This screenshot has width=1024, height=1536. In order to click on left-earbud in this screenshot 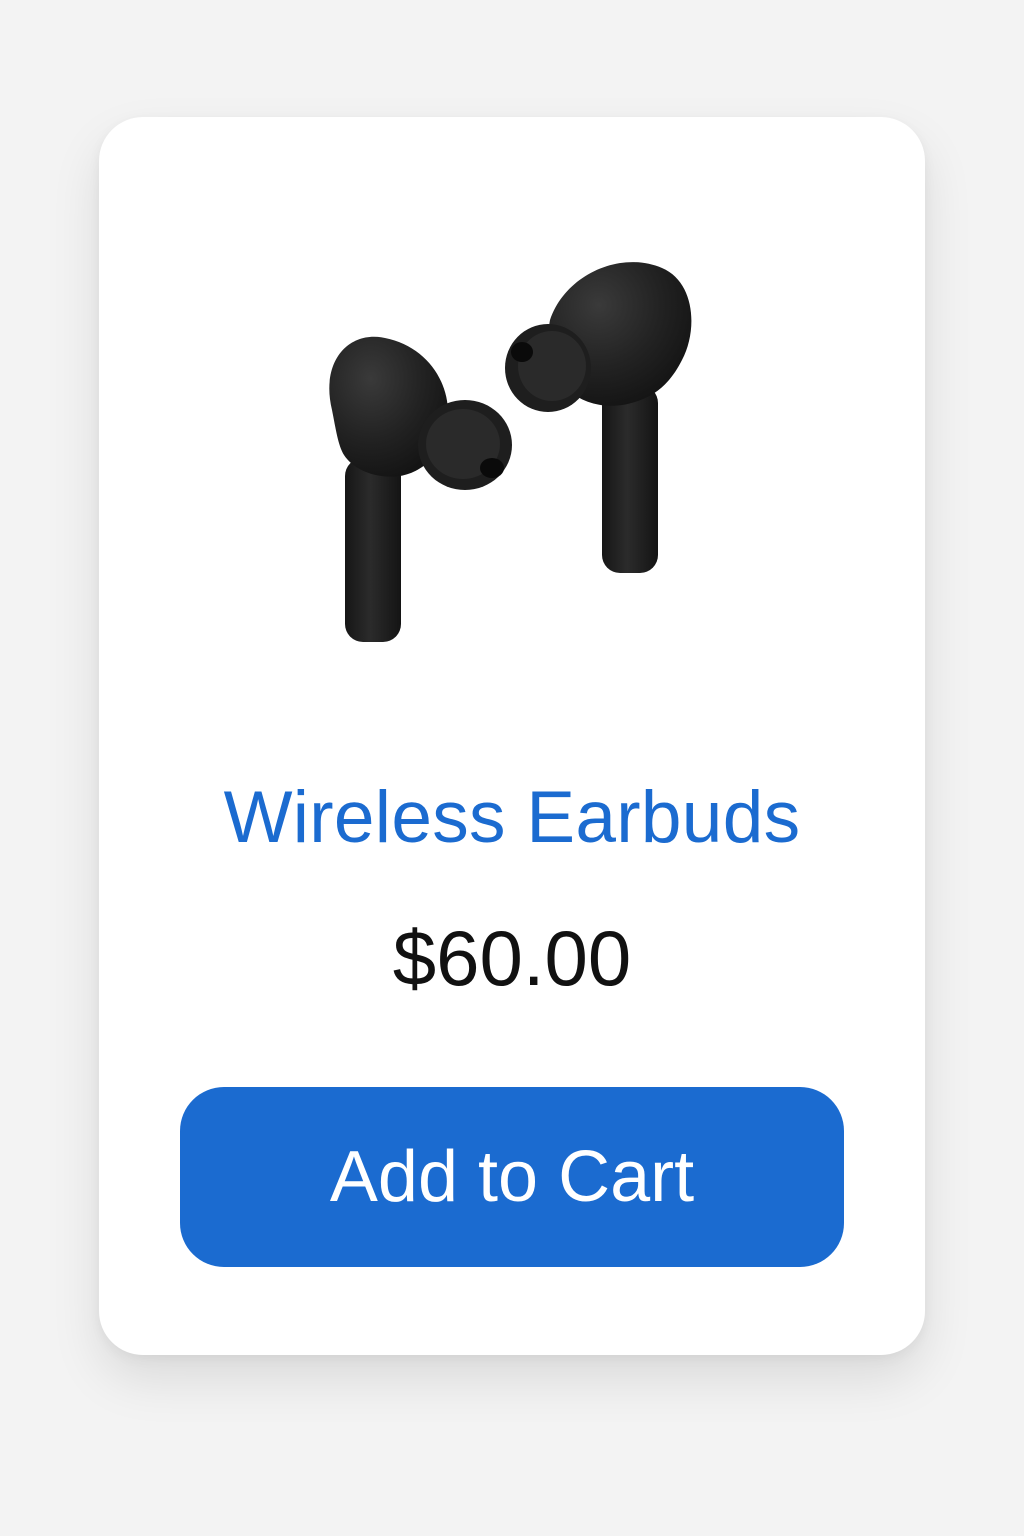, I will do `click(420, 489)`.